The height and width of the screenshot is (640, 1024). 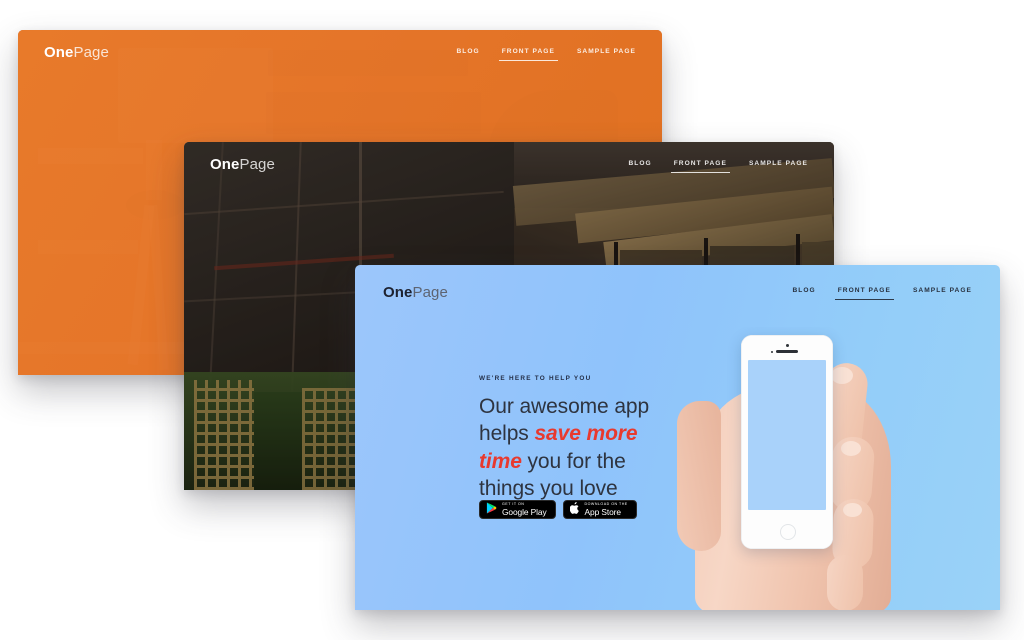 I want to click on nail-ring, so click(x=852, y=510).